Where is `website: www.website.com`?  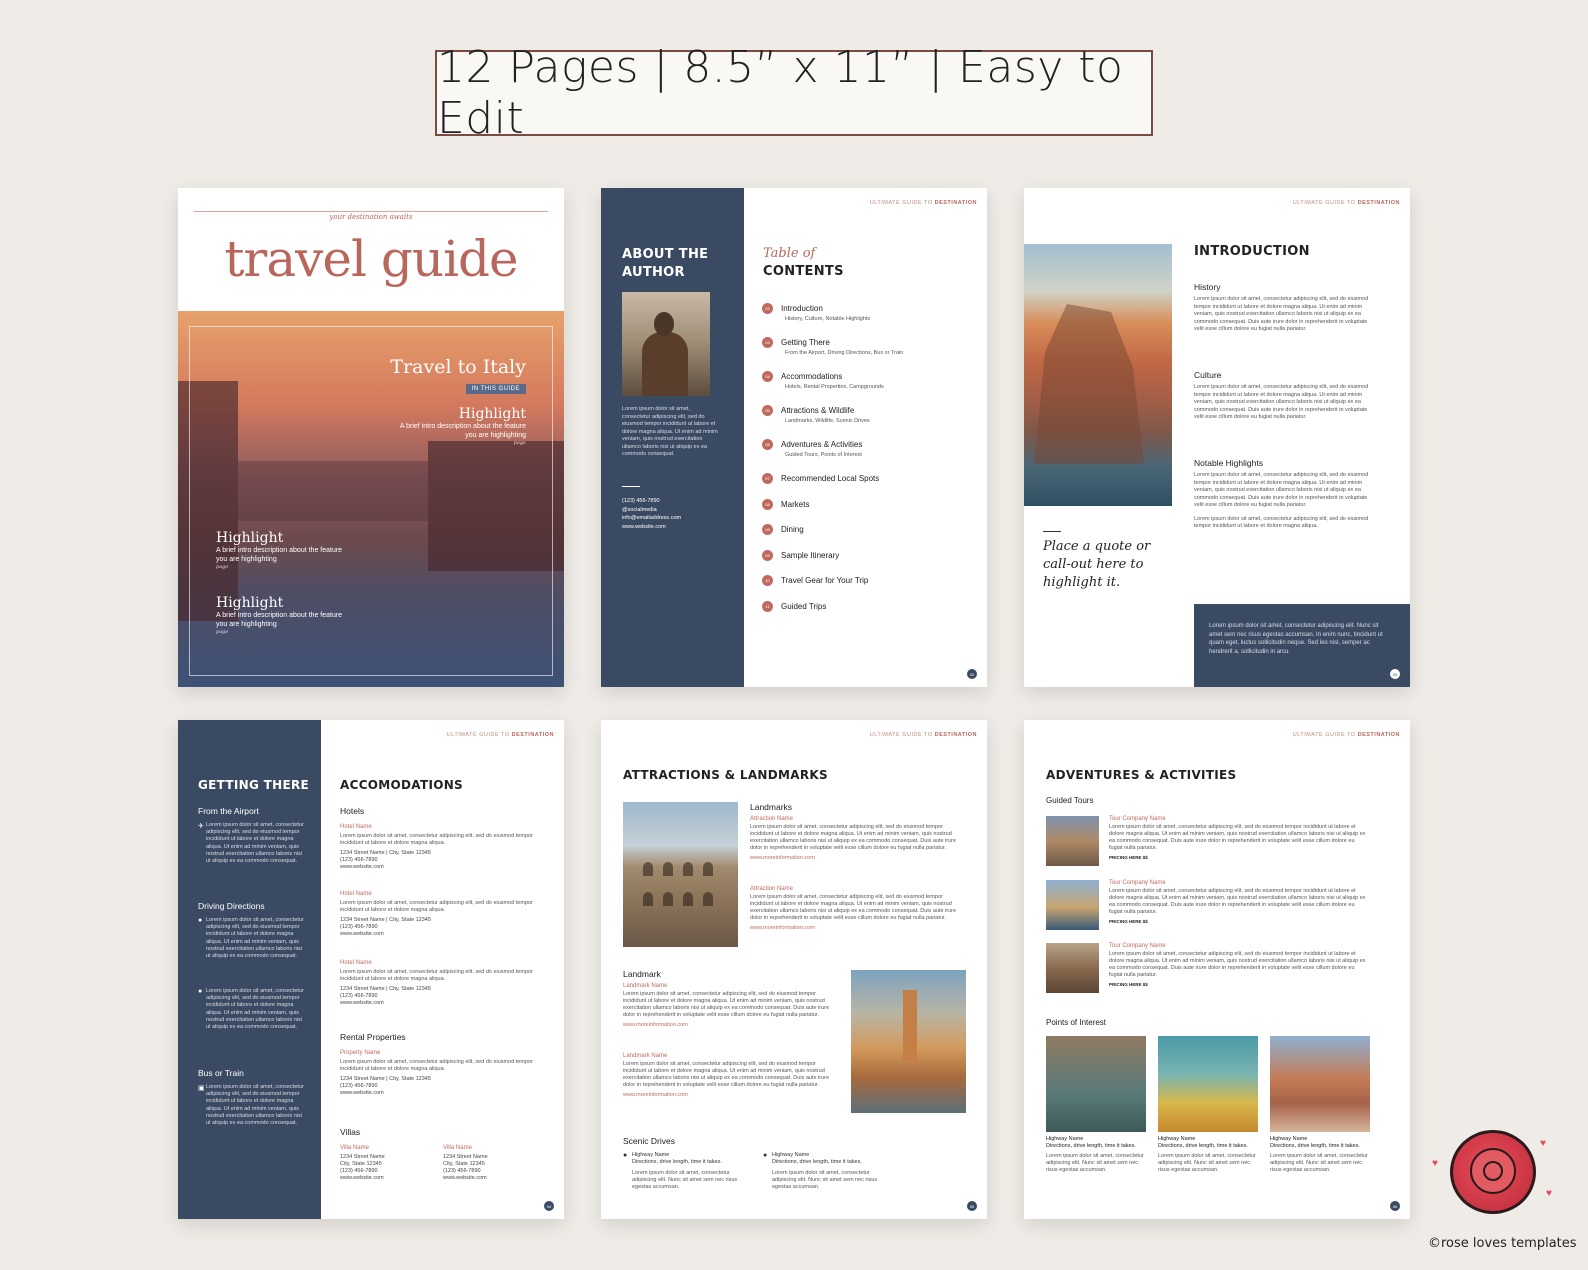 website: www.website.com is located at coordinates (644, 526).